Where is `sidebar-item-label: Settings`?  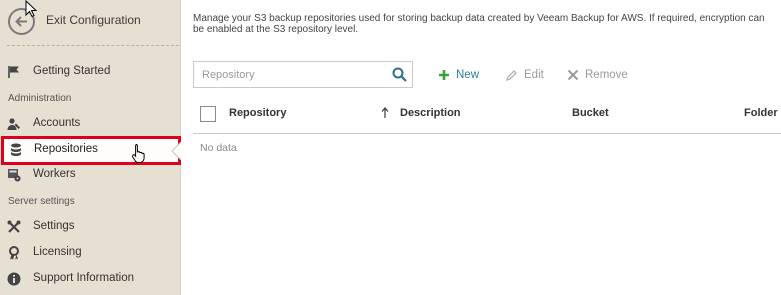
sidebar-item-label: Settings is located at coordinates (54, 226).